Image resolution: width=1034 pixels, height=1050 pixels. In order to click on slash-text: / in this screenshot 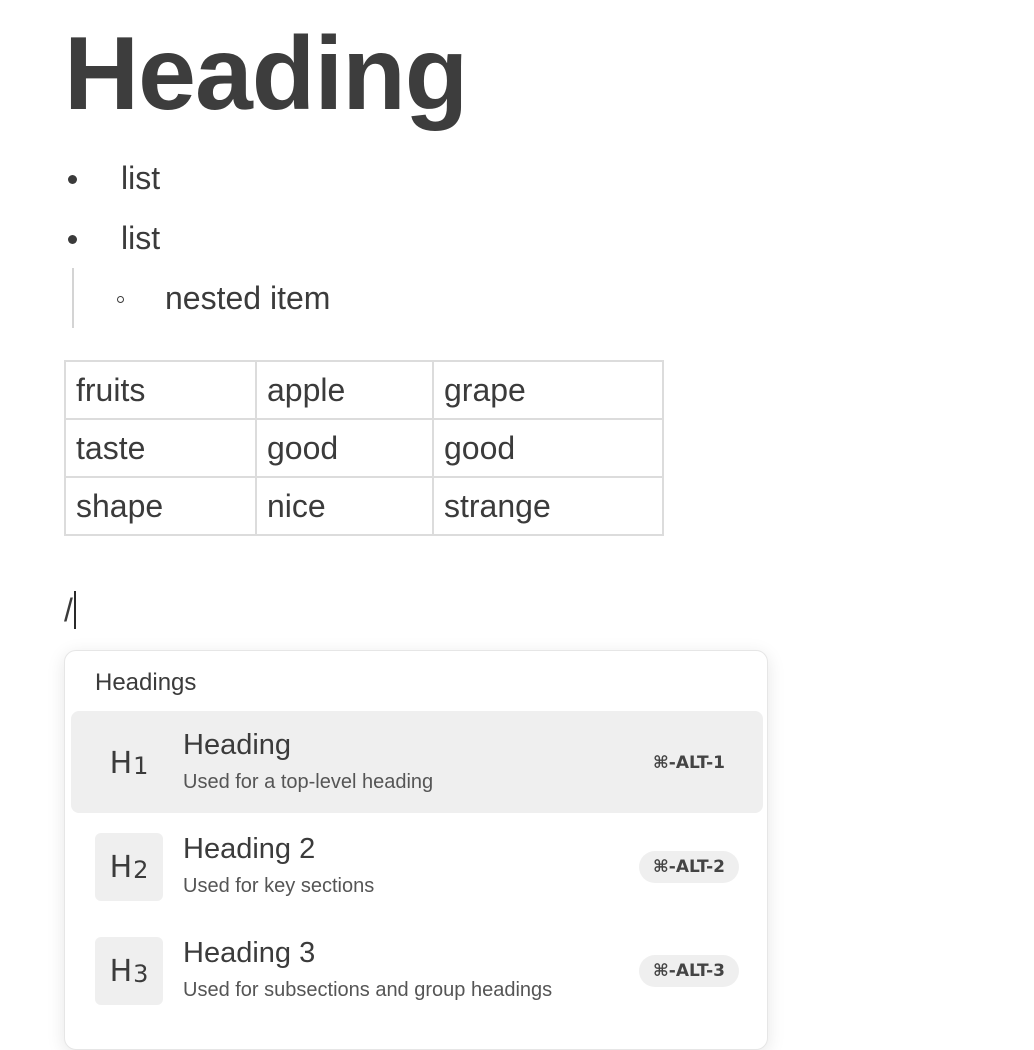, I will do `click(68, 610)`.